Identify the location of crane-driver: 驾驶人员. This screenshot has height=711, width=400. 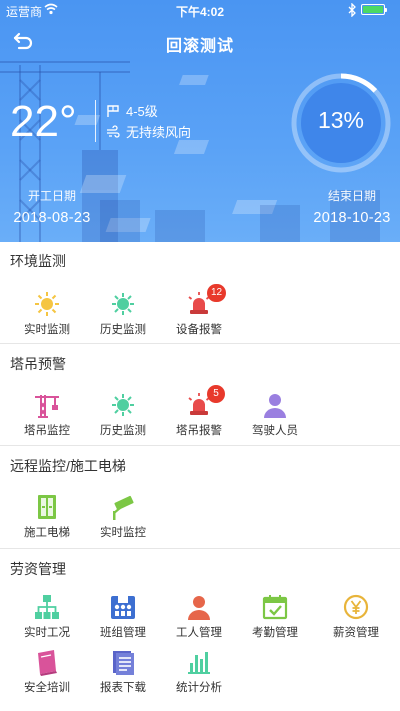
(275, 414).